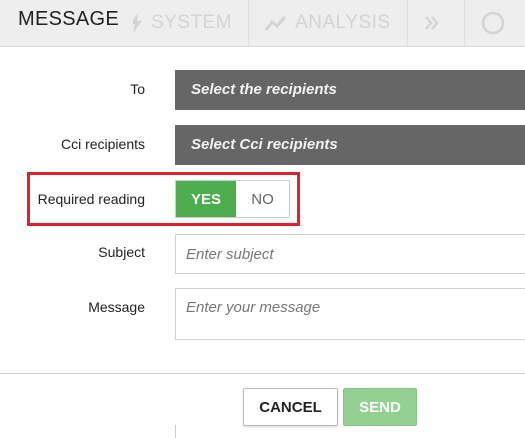 The width and height of the screenshot is (525, 438). I want to click on cci-recipients-select: Select Cci recipients, so click(350, 145).